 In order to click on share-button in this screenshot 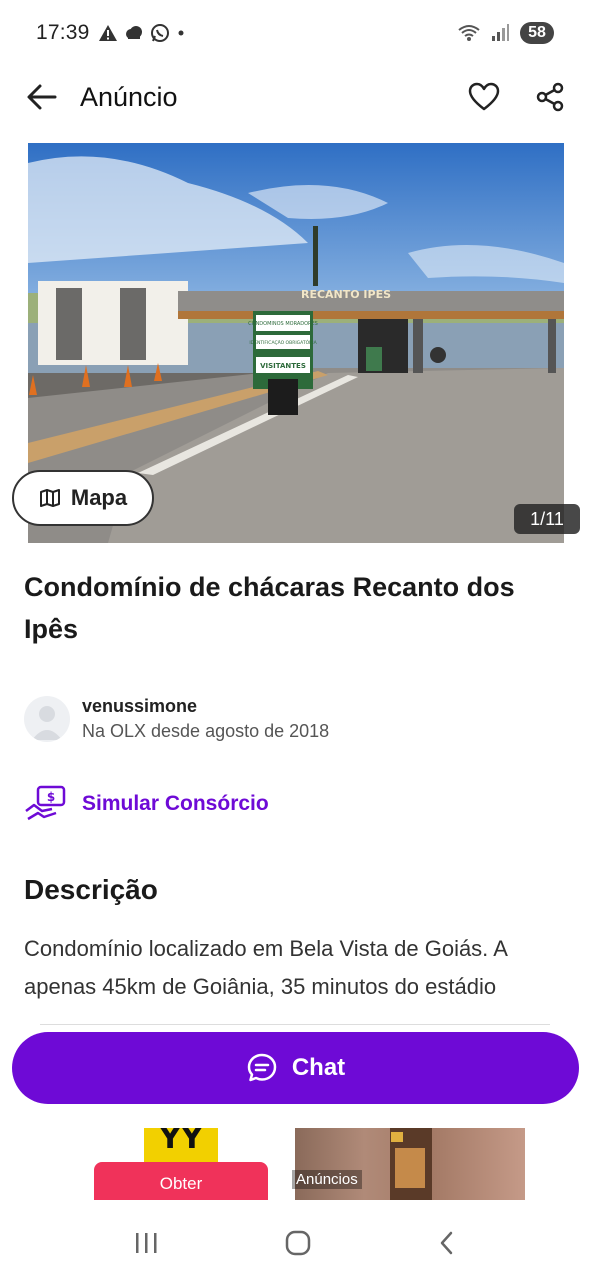, I will do `click(550, 97)`.